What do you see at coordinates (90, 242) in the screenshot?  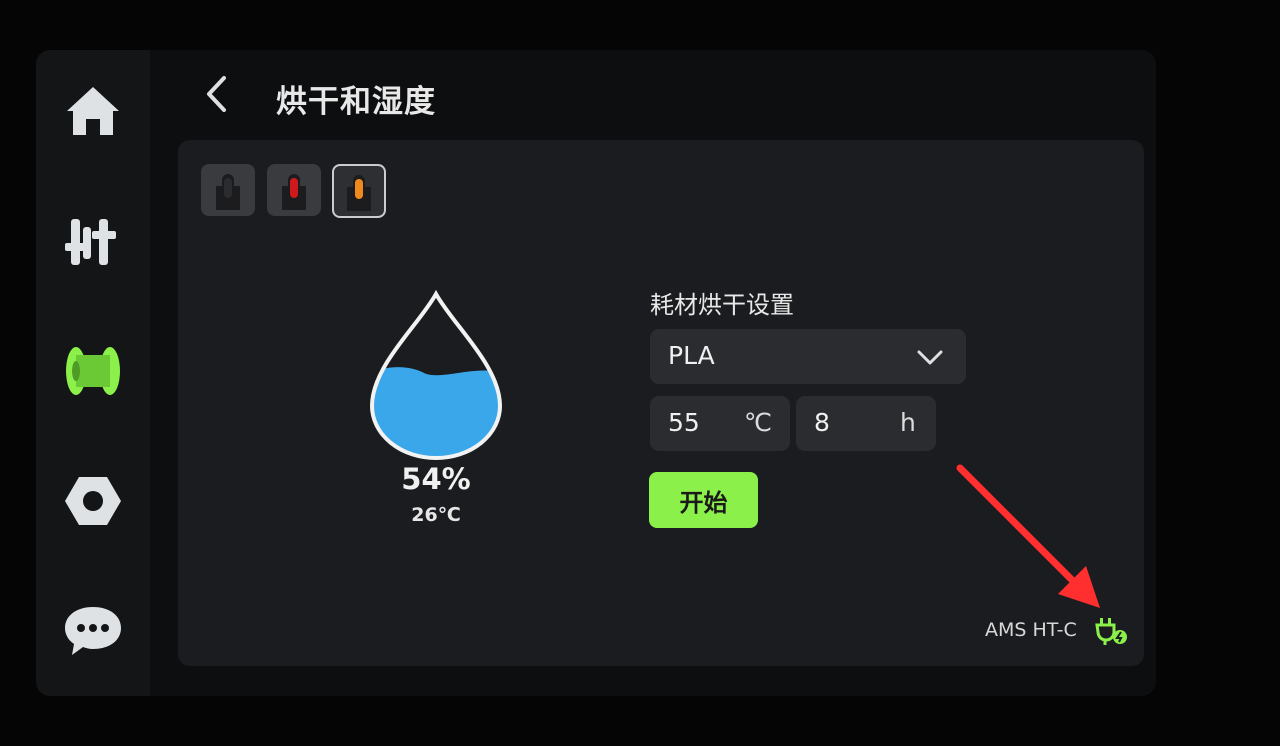 I see `sliders-icon` at bounding box center [90, 242].